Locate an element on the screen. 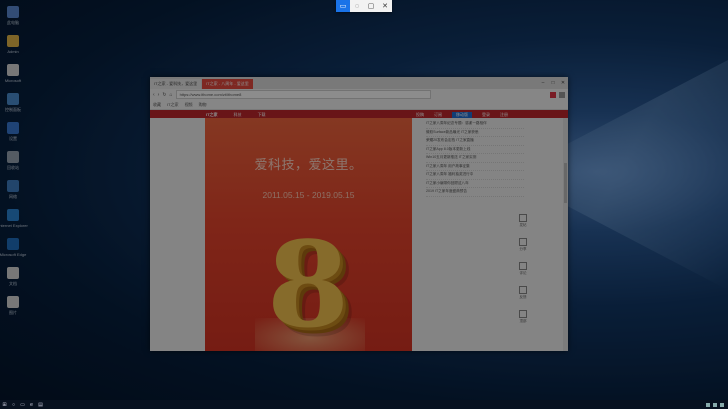 The height and width of the screenshot is (409, 728). window-snip-icon: ▢ is located at coordinates (371, 6).